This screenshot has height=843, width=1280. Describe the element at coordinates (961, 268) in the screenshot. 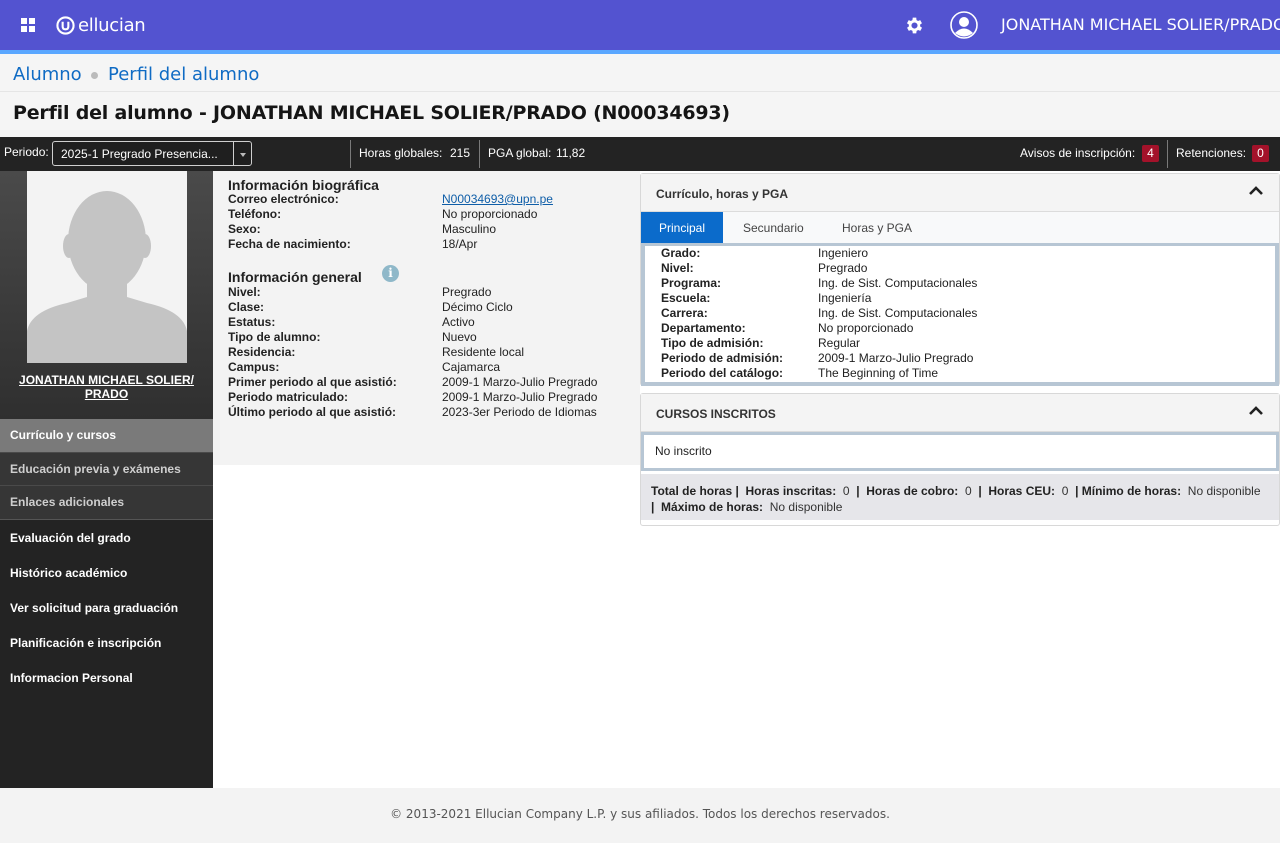

I see `curriculum-row: Nivel: Pregrado` at that location.